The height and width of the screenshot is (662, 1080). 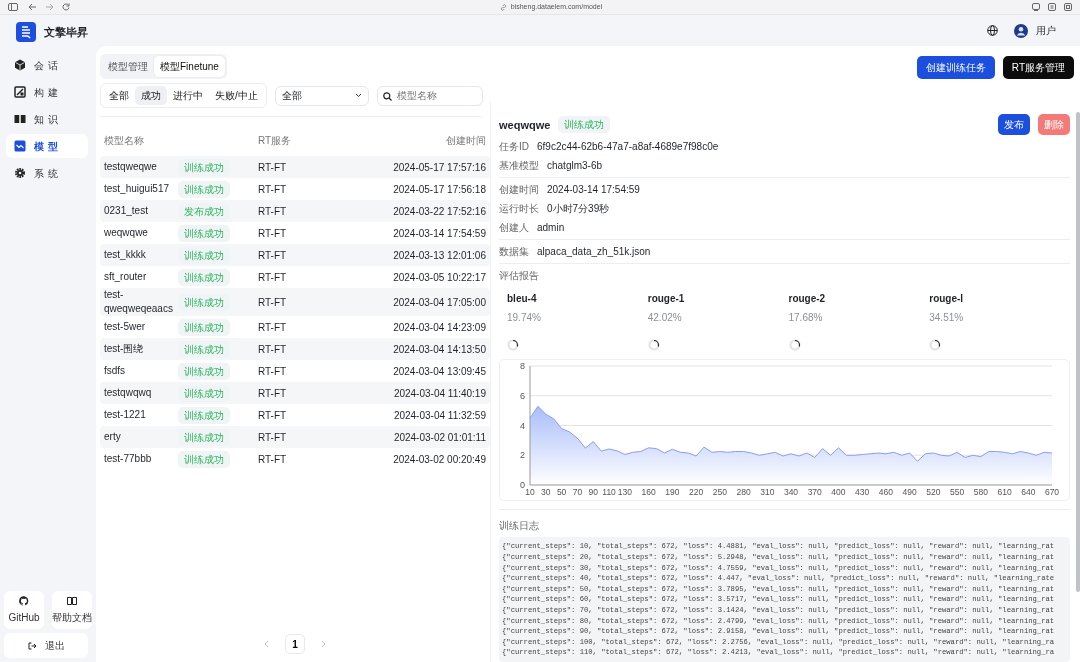 What do you see at coordinates (128, 67) in the screenshot?
I see `tab: 模型管理` at bounding box center [128, 67].